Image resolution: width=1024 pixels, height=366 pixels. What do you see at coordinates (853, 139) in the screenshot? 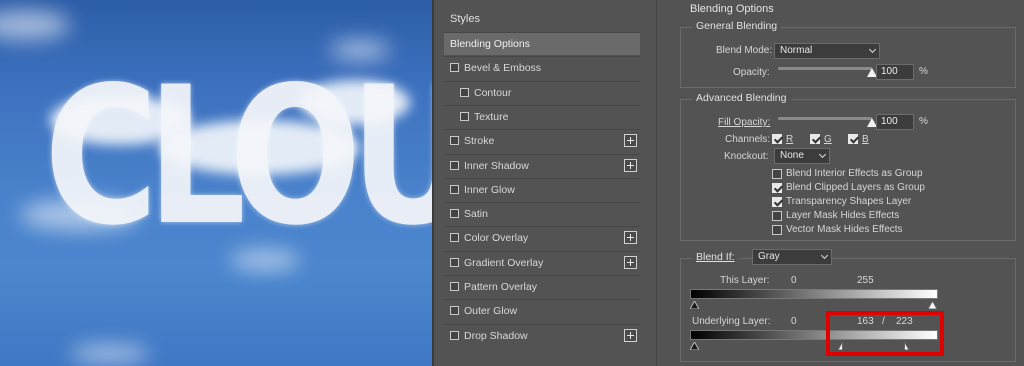
I see `channel-b-checkbox` at bounding box center [853, 139].